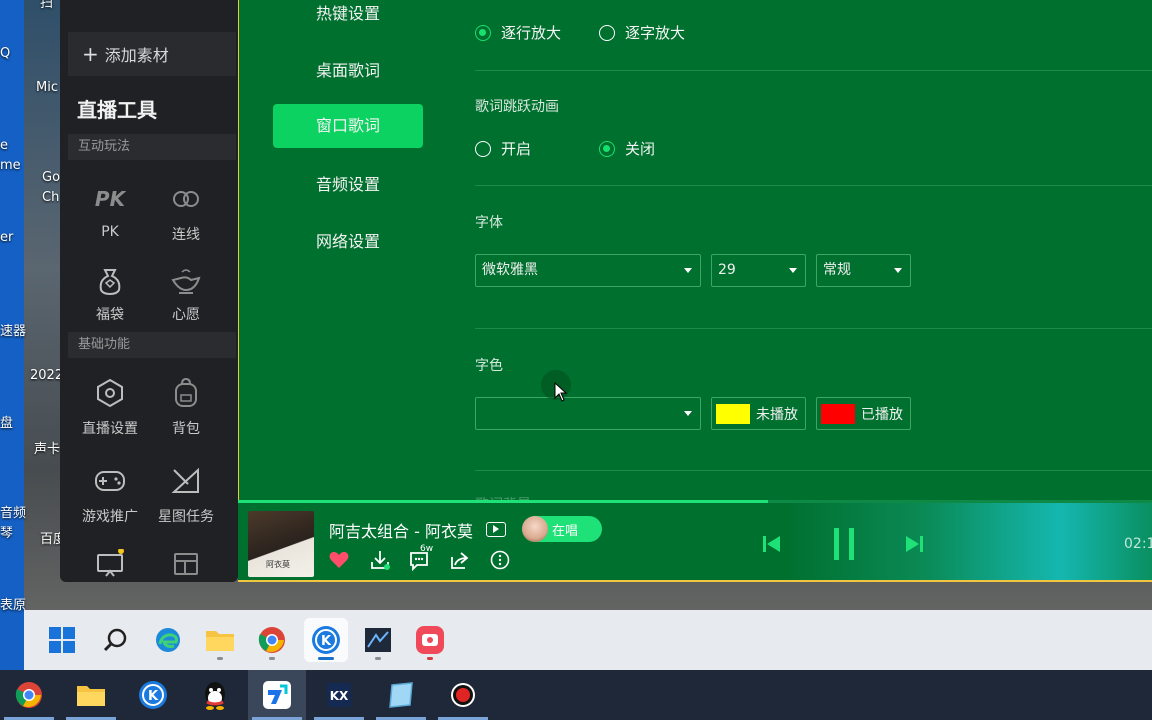 This screenshot has width=1152, height=720. Describe the element at coordinates (348, 185) in the screenshot. I see `nav-audio-settings: 音频设置` at that location.